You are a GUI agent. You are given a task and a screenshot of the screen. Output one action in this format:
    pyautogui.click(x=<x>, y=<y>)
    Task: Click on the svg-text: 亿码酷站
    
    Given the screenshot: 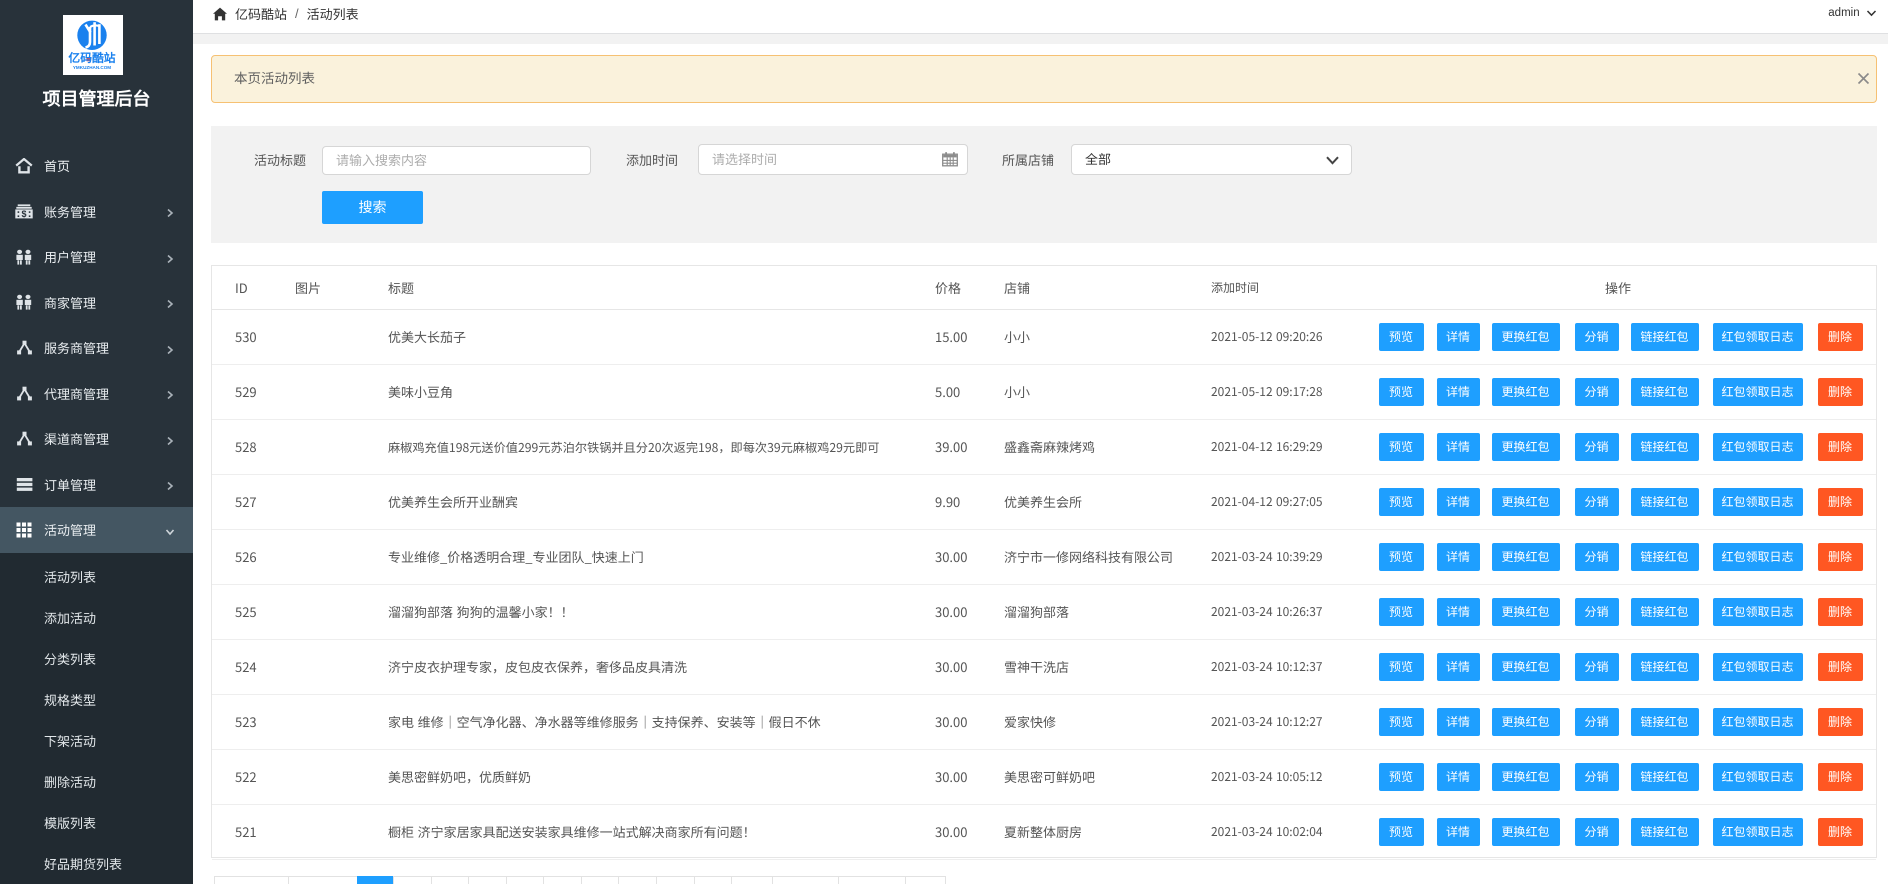 What is the action you would take?
    pyautogui.click(x=91, y=57)
    